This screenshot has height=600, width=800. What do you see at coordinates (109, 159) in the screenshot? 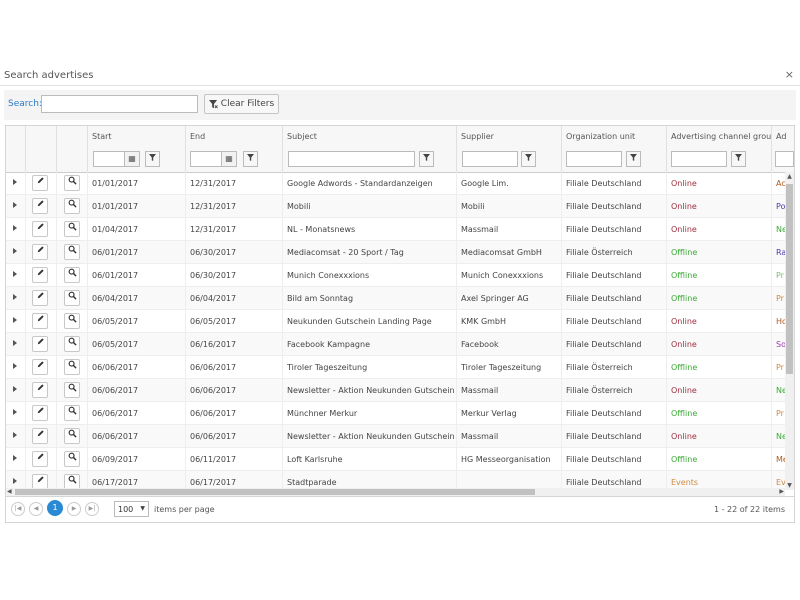
I see `start-filter-input` at bounding box center [109, 159].